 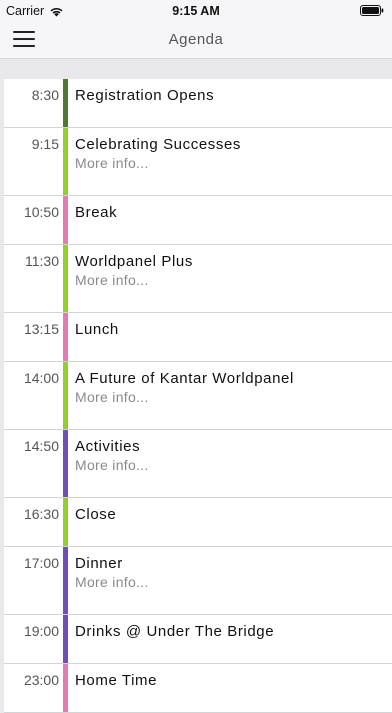 I want to click on agenda-item: 16:30 Close, so click(x=198, y=522).